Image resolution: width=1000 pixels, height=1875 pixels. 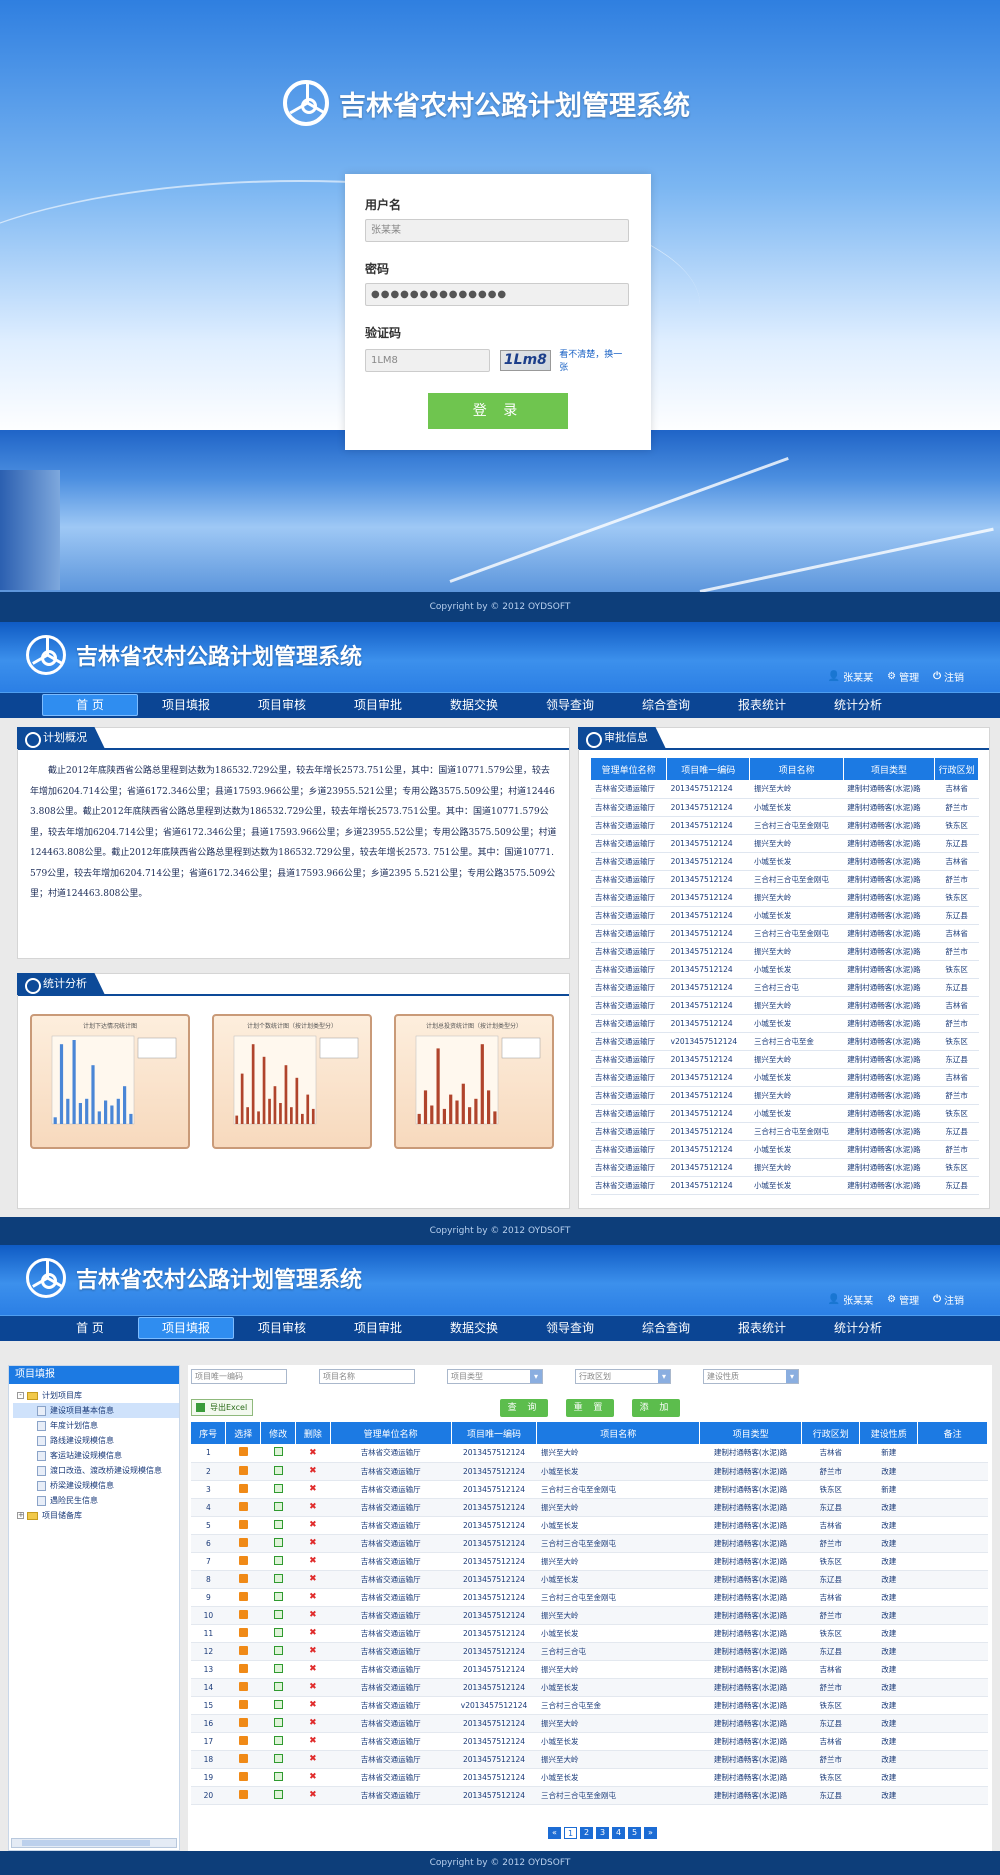 What do you see at coordinates (494, 1433) in the screenshot?
I see `col-header: 项目唯一编码` at bounding box center [494, 1433].